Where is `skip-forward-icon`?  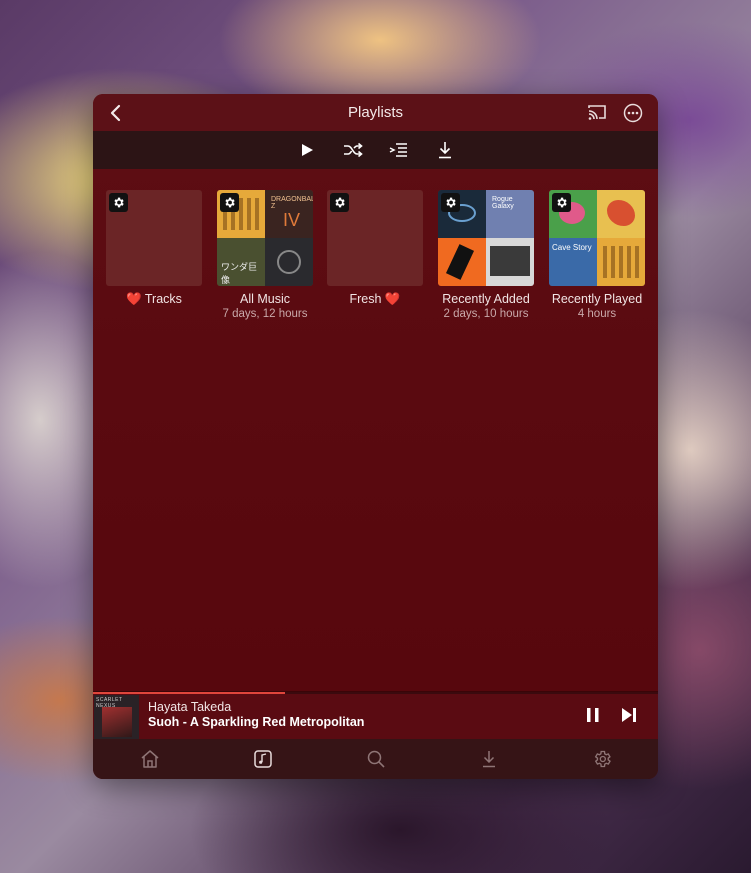
skip-forward-icon is located at coordinates (629, 715).